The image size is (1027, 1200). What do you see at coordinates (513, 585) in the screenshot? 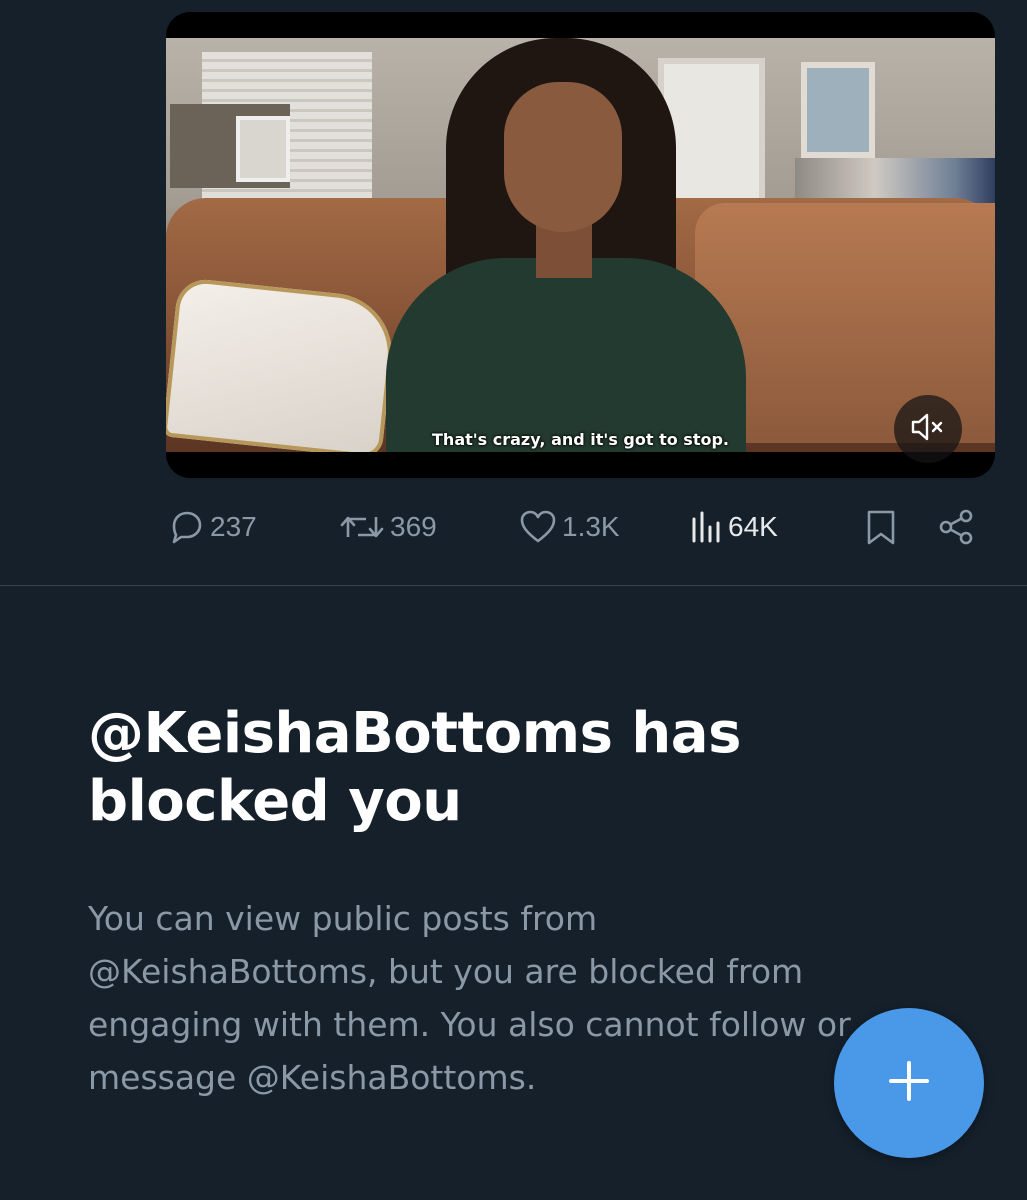
I see `section-divider` at bounding box center [513, 585].